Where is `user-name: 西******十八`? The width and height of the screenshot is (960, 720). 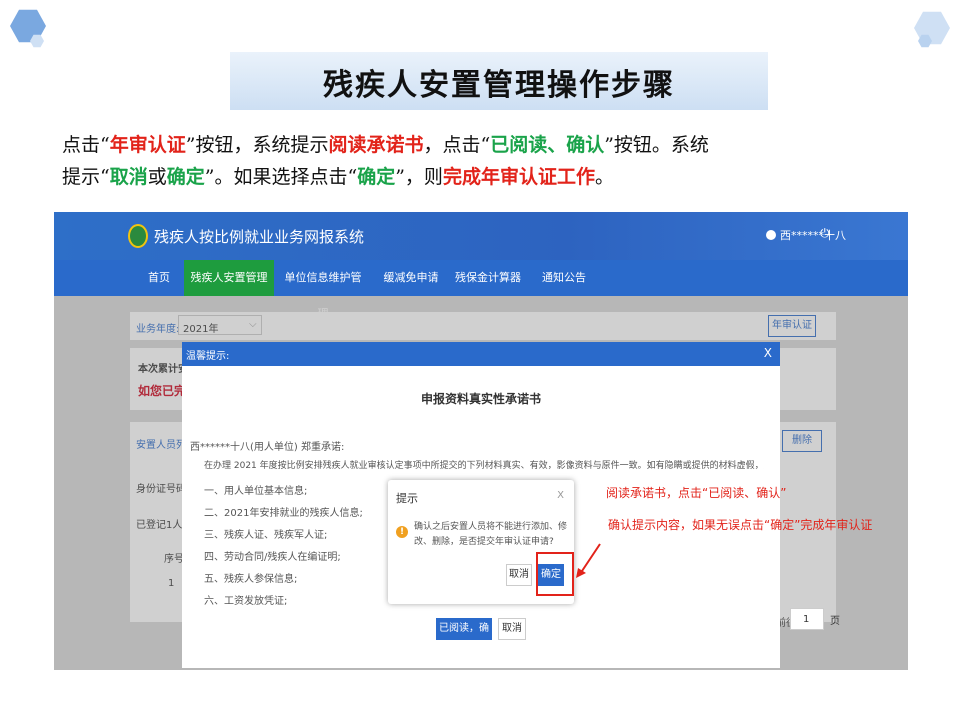
user-name: 西******十八 is located at coordinates (813, 235).